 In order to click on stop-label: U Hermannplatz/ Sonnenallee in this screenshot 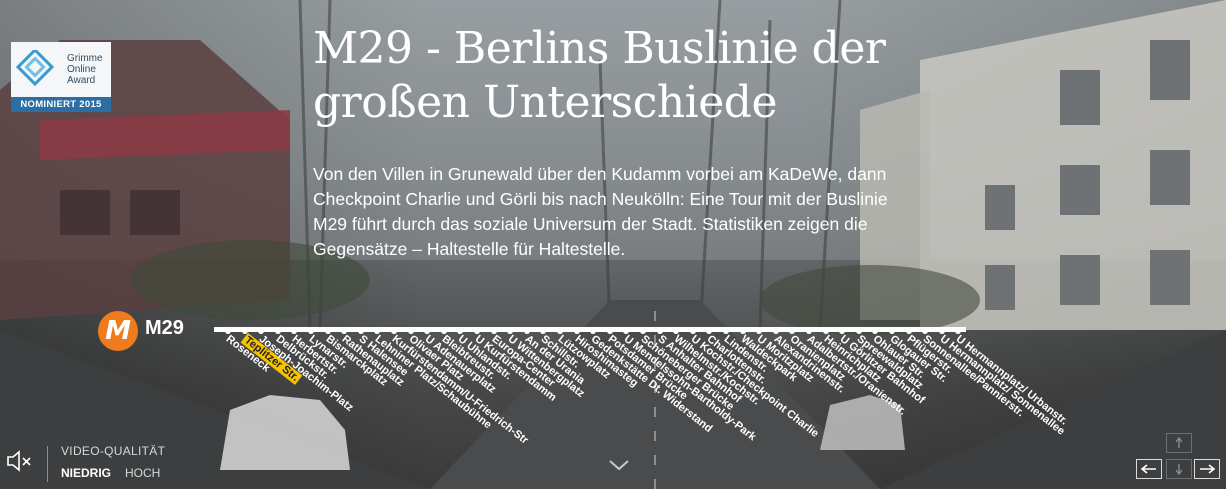, I will do `click(1002, 385)`.